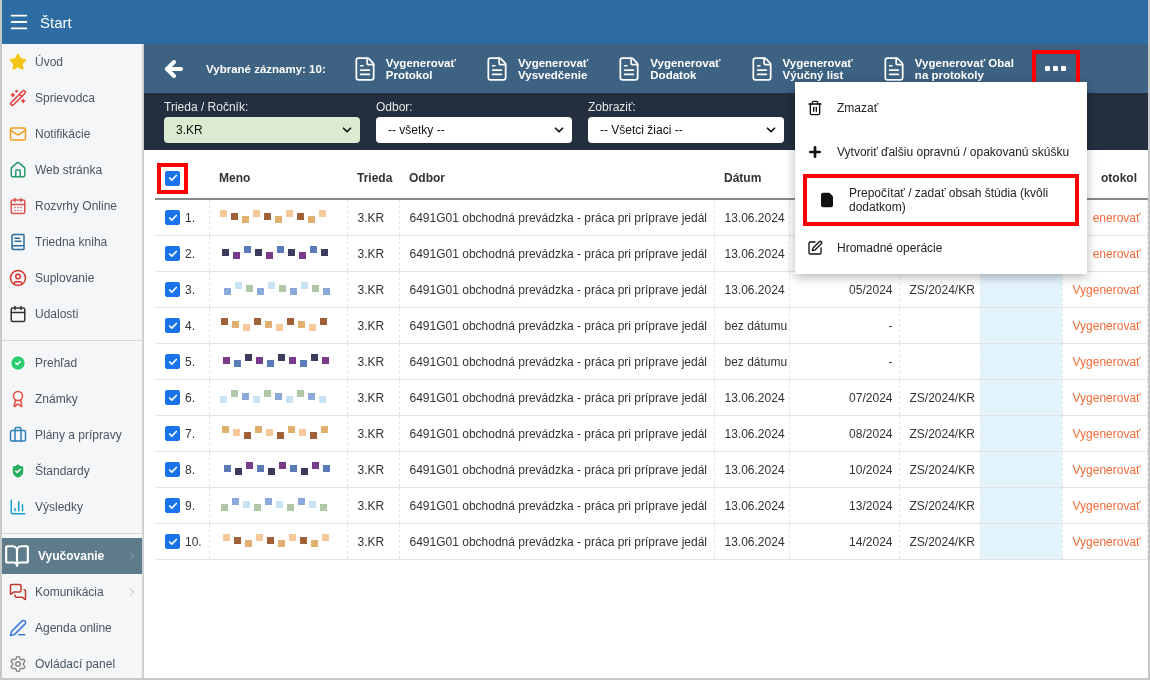 This screenshot has width=1150, height=680. Describe the element at coordinates (18, 62) in the screenshot. I see `star-icon` at that location.